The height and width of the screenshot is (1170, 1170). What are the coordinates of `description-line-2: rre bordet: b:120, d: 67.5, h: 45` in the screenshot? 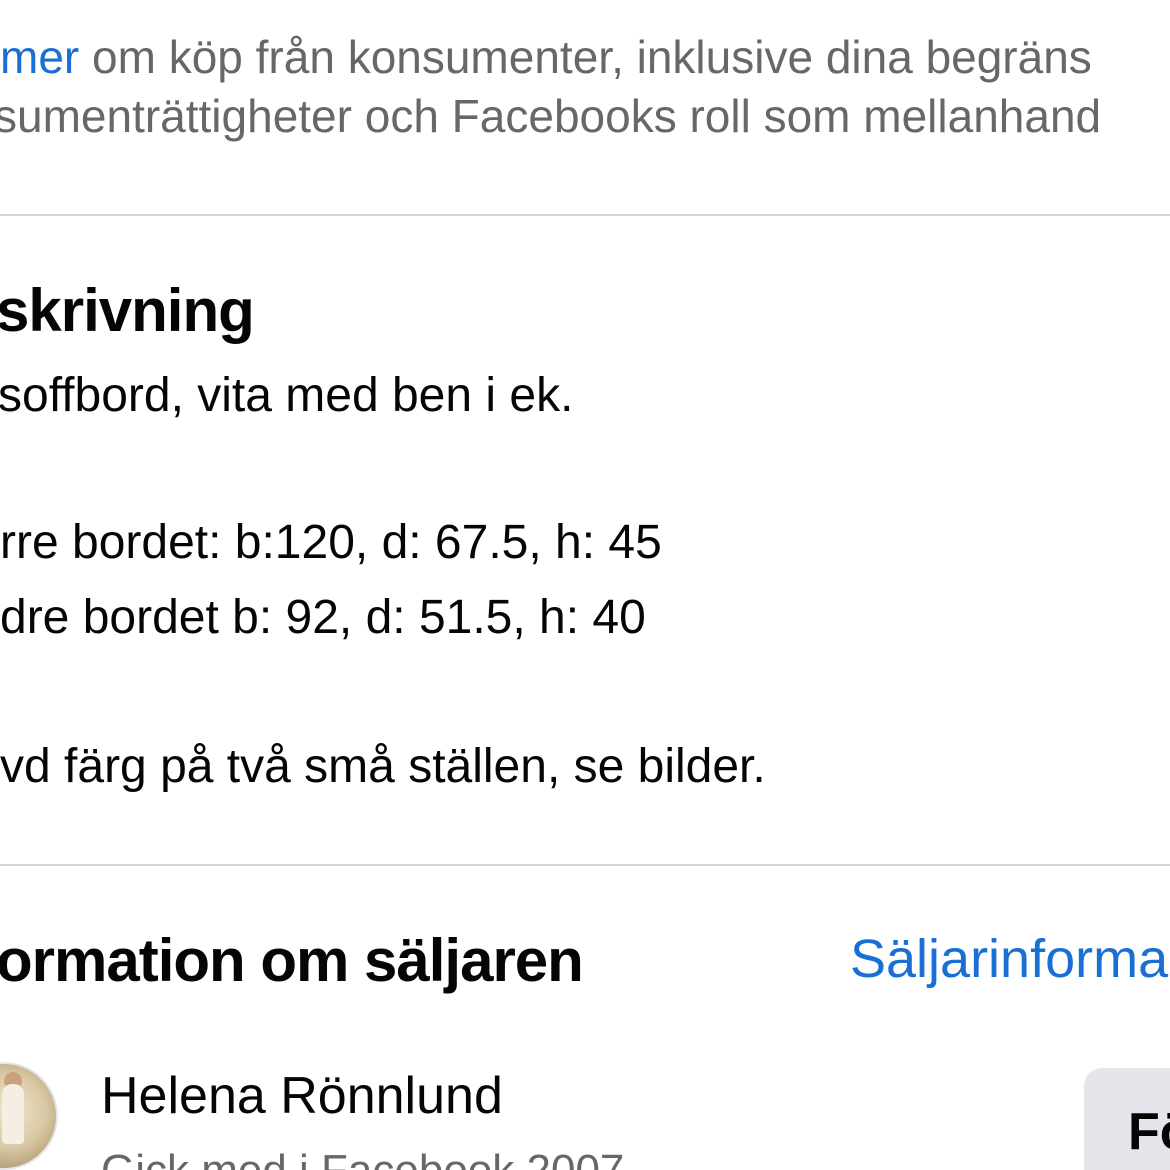 It's located at (331, 542).